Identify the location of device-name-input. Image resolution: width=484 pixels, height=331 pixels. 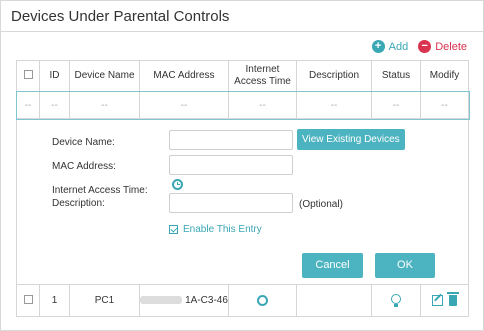
(231, 140).